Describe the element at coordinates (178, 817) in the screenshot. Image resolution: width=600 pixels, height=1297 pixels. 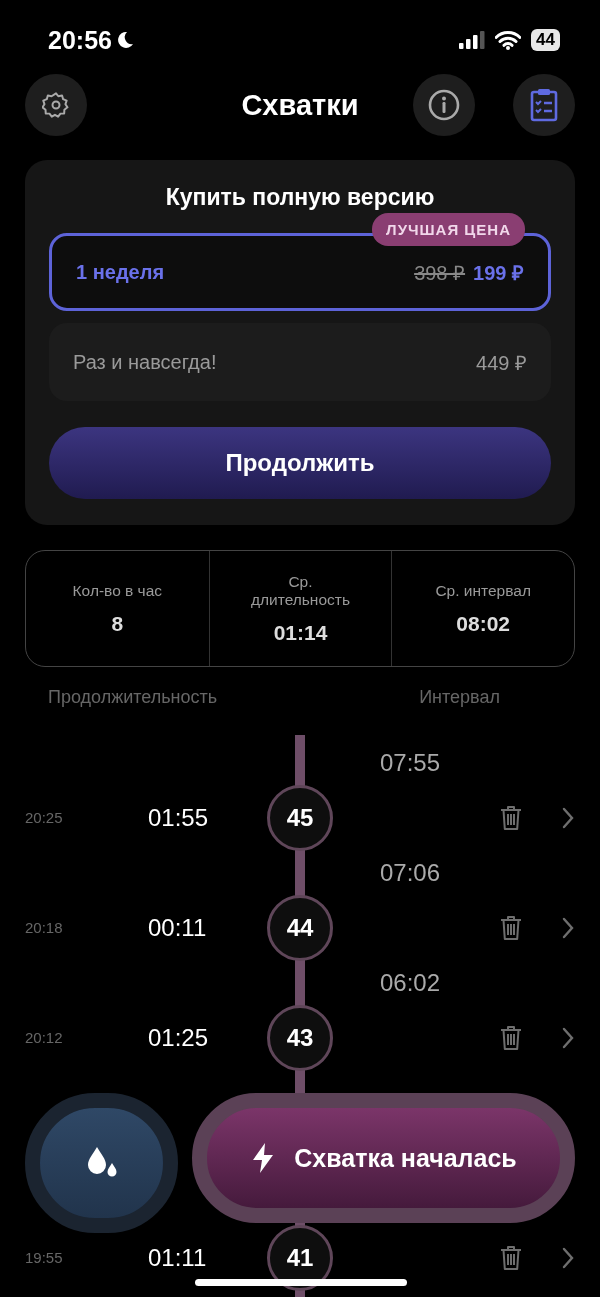
I see `duration-time: 01:55` at that location.